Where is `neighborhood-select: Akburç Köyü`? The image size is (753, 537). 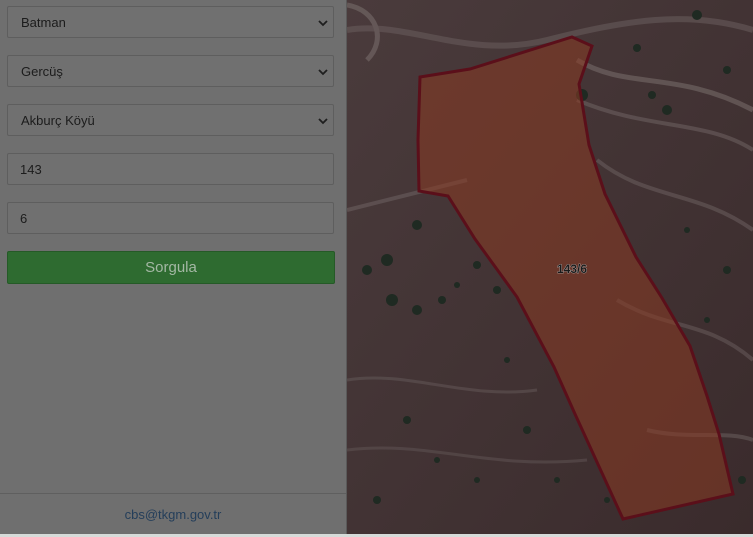 neighborhood-select: Akburç Köyü is located at coordinates (170, 120).